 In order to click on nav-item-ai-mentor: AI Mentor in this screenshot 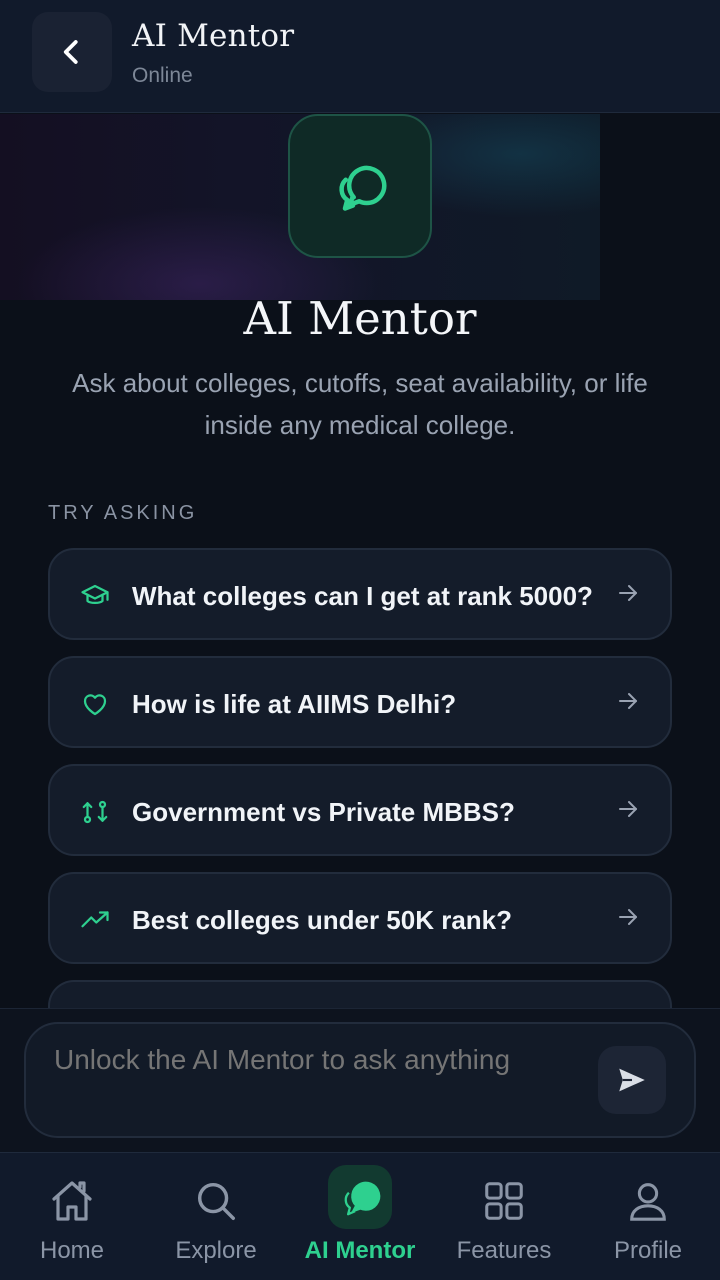, I will do `click(360, 1216)`.